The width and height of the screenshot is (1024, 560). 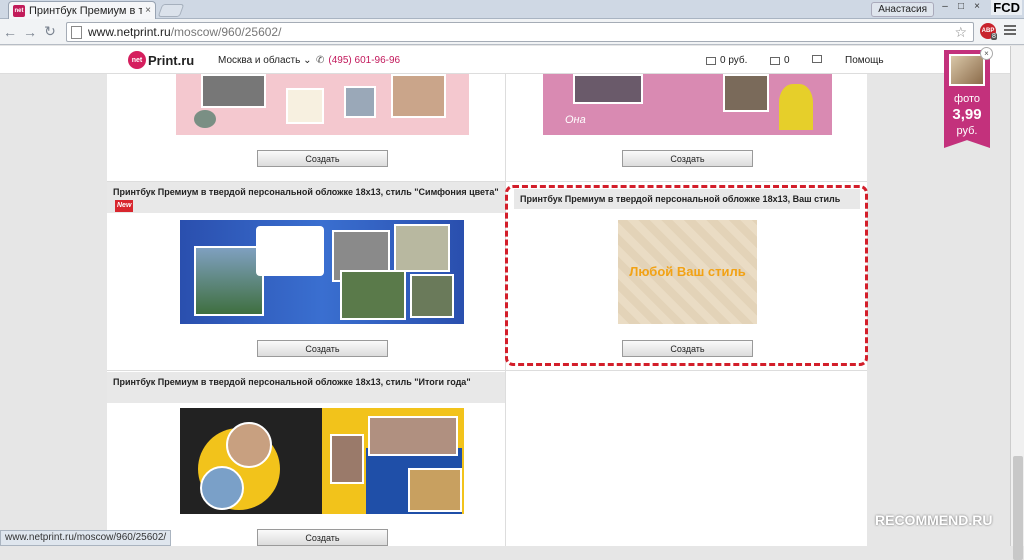 I want to click on browser-tab: net Принтбук Премиум в тве ×, so click(x=82, y=10).